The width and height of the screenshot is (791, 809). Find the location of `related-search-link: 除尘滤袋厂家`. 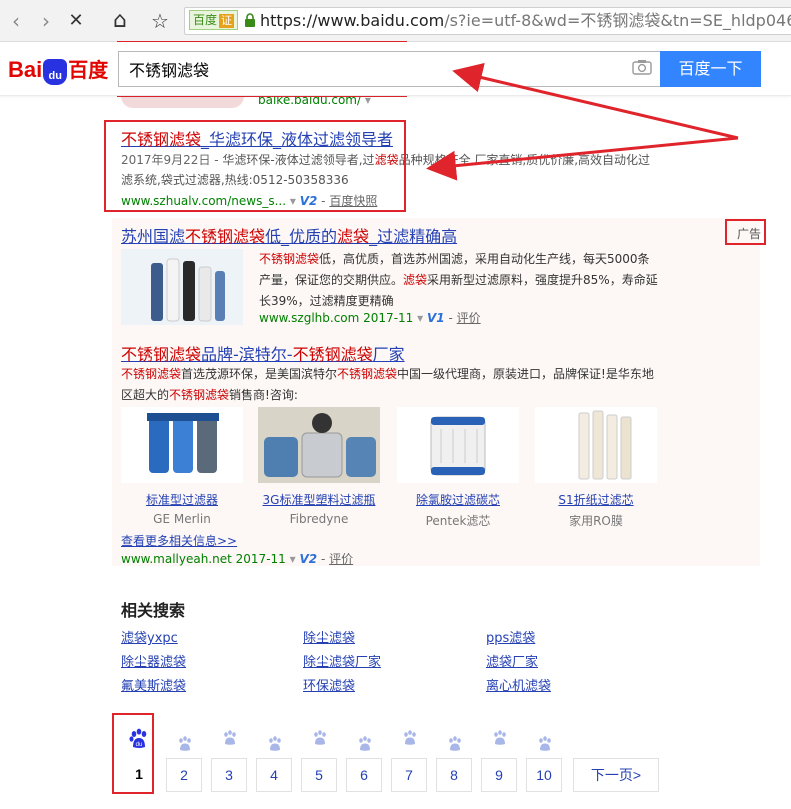

related-search-link: 除尘滤袋厂家 is located at coordinates (342, 660).